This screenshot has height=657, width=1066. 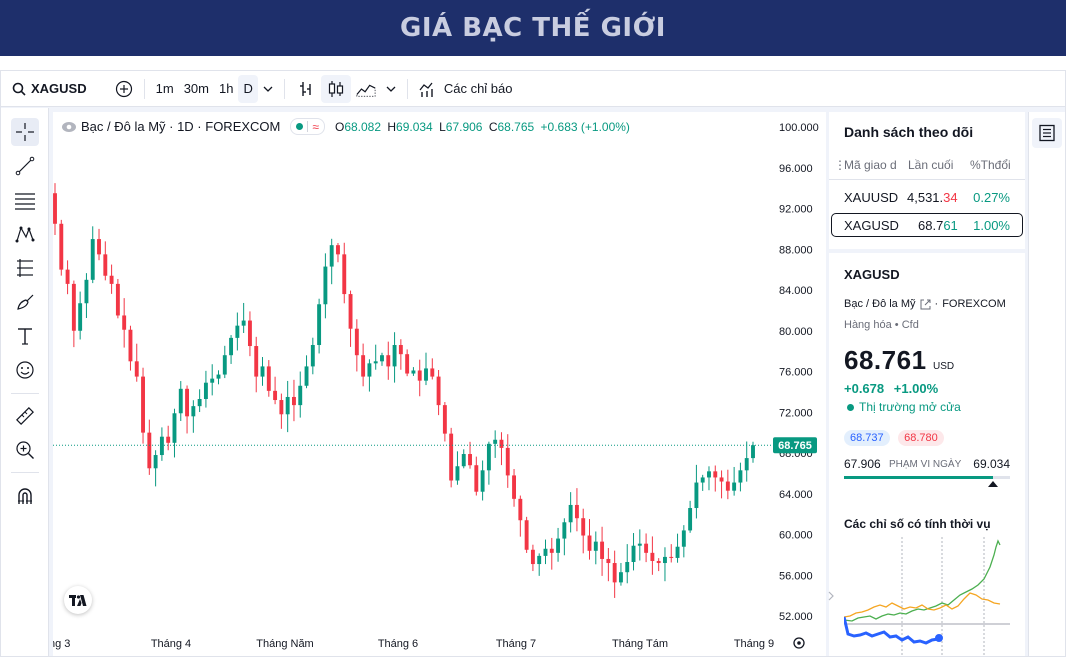 I want to click on indicators-label: Các chỉ báo, so click(x=478, y=88).